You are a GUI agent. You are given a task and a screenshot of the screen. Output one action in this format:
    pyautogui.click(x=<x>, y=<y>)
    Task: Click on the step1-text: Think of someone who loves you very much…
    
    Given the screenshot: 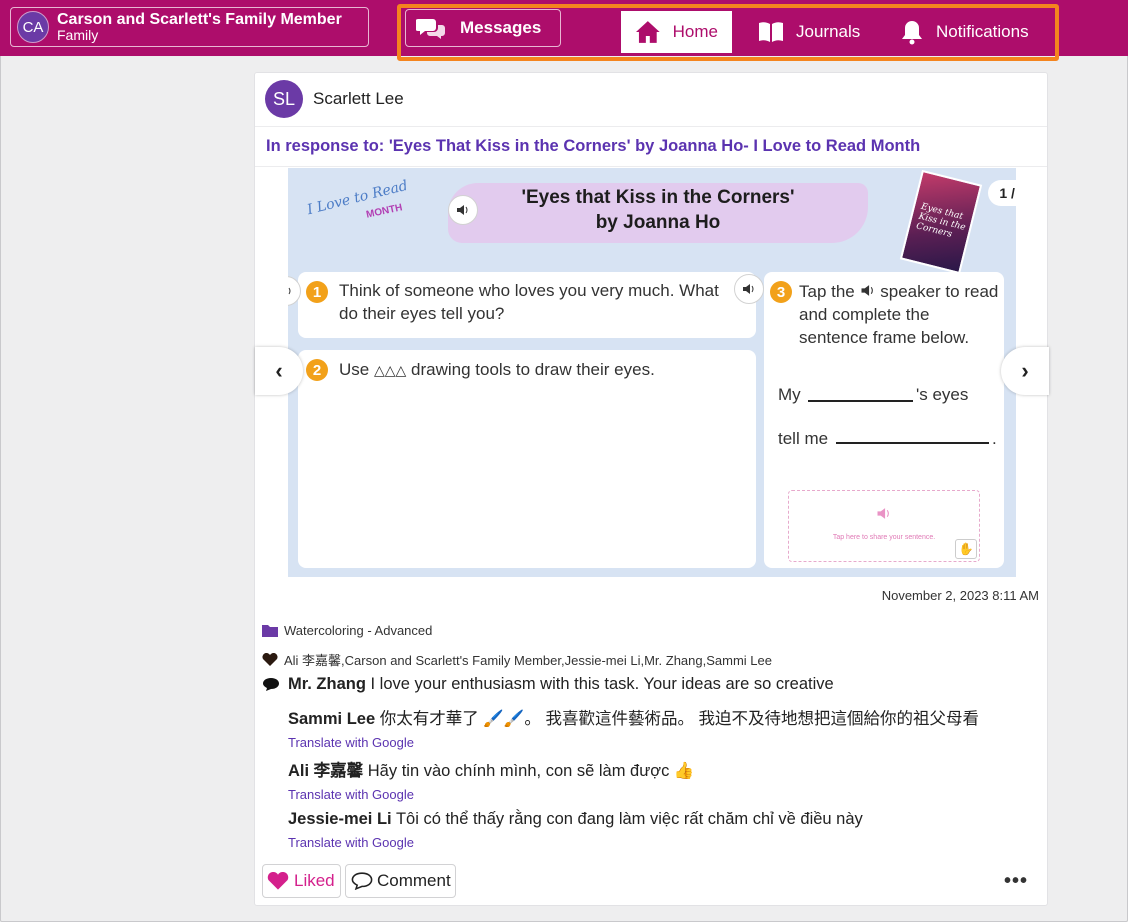 What is the action you would take?
    pyautogui.click(x=529, y=302)
    